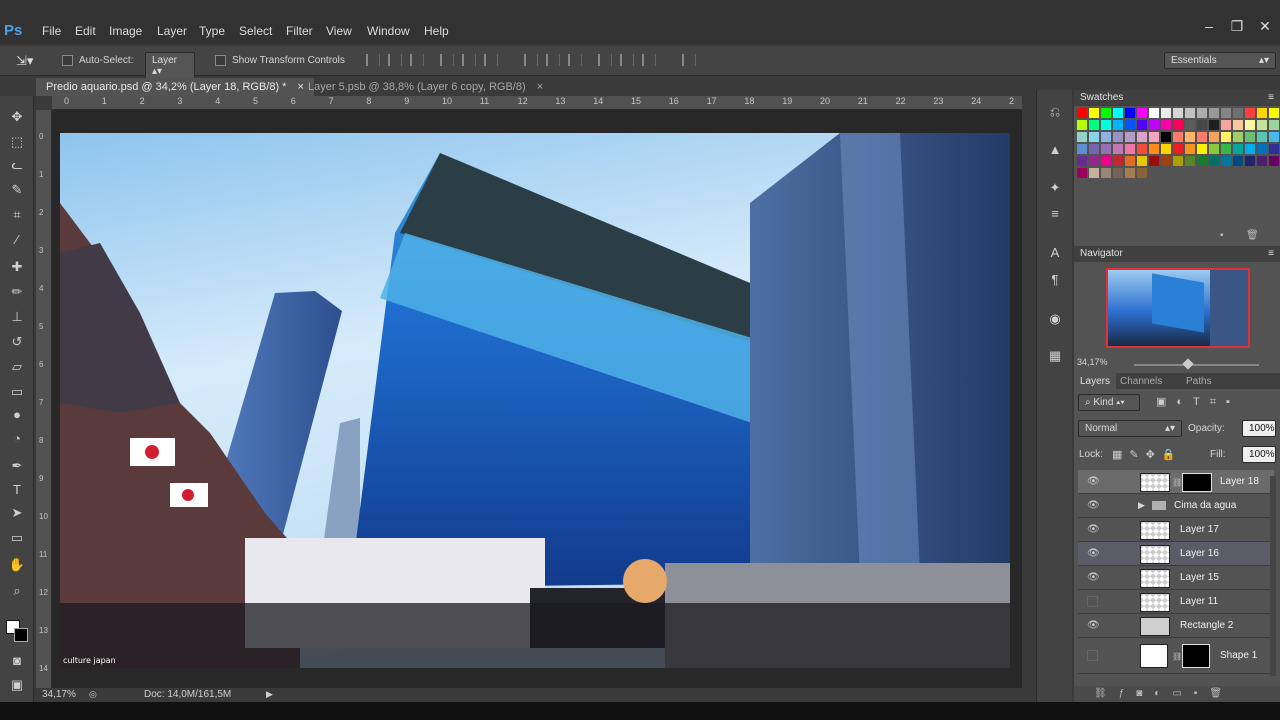  What do you see at coordinates (1222, 235) in the screenshot?
I see `new-swatch-icon: ▪` at bounding box center [1222, 235].